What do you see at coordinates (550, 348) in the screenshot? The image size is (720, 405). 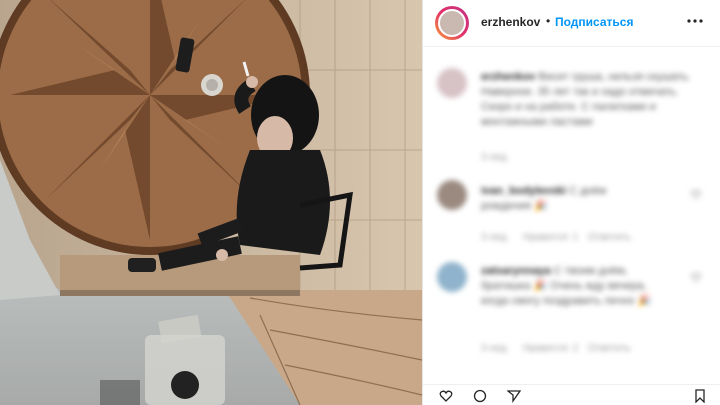 I see `comment-likes: Нравится: 2` at bounding box center [550, 348].